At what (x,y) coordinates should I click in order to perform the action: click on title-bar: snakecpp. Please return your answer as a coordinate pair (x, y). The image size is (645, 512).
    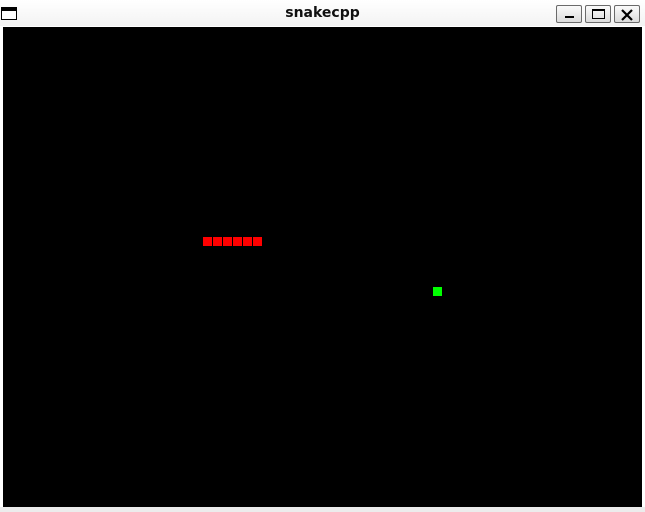
    Looking at the image, I should click on (322, 13).